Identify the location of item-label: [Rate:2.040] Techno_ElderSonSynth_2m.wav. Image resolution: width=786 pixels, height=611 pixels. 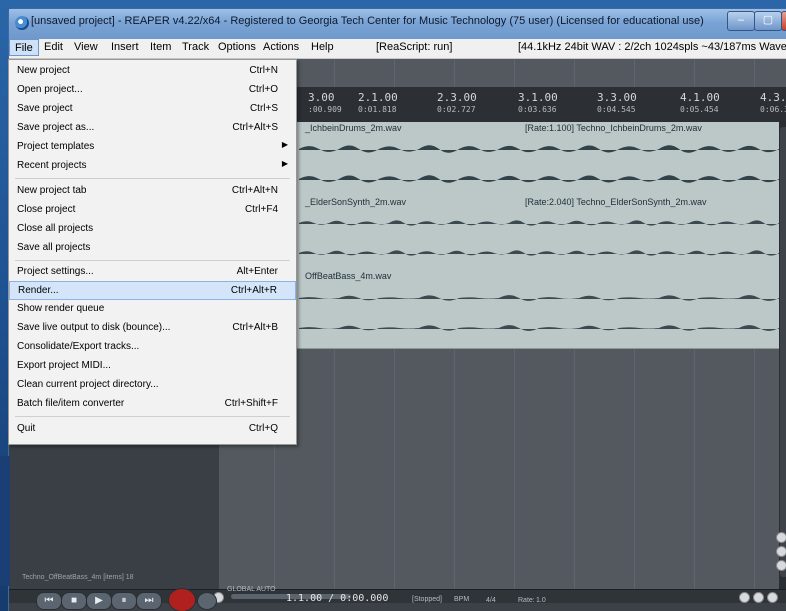
(616, 202).